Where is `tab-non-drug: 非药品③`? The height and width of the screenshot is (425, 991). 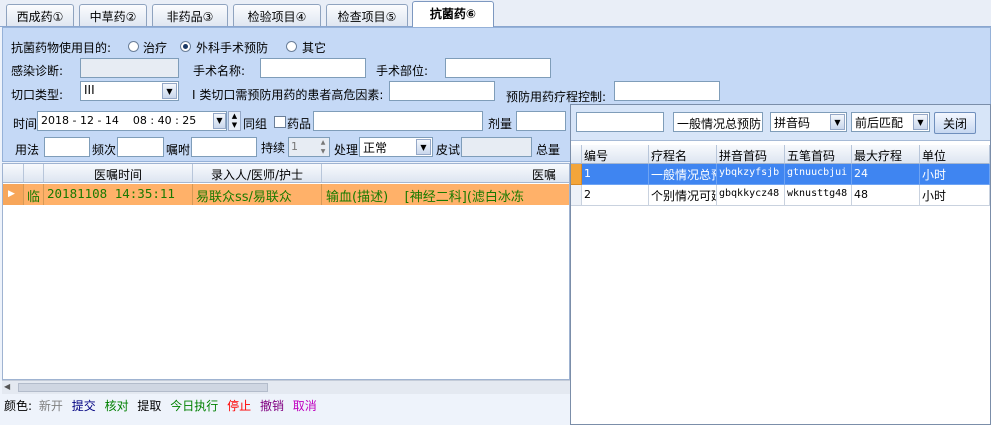 tab-non-drug: 非药品③ is located at coordinates (190, 15).